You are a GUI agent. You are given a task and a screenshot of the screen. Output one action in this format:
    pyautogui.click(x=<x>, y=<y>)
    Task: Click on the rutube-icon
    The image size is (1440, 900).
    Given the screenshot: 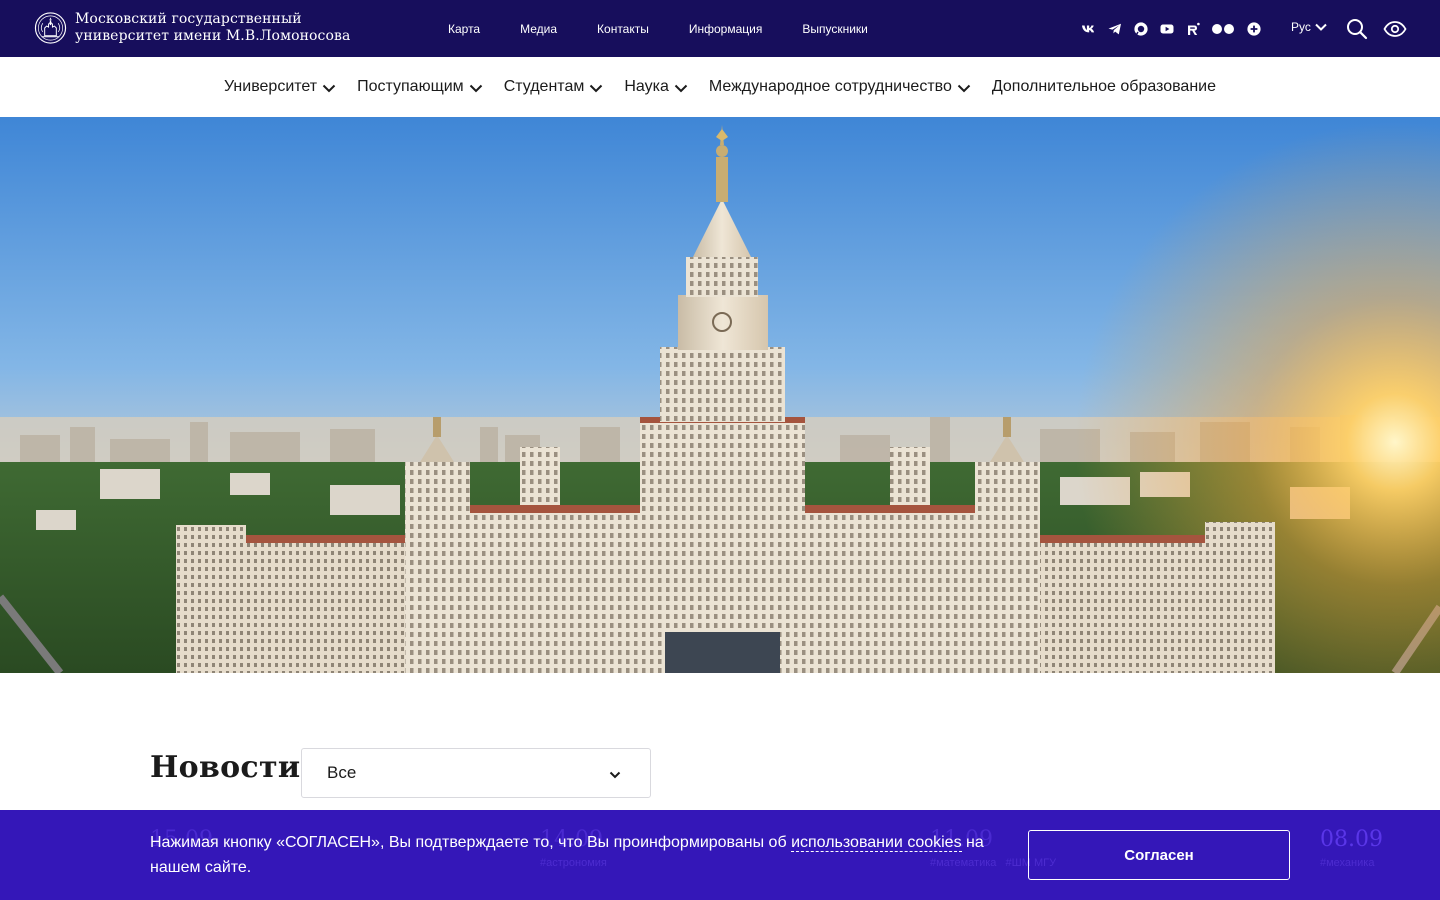 What is the action you would take?
    pyautogui.click(x=1192, y=28)
    